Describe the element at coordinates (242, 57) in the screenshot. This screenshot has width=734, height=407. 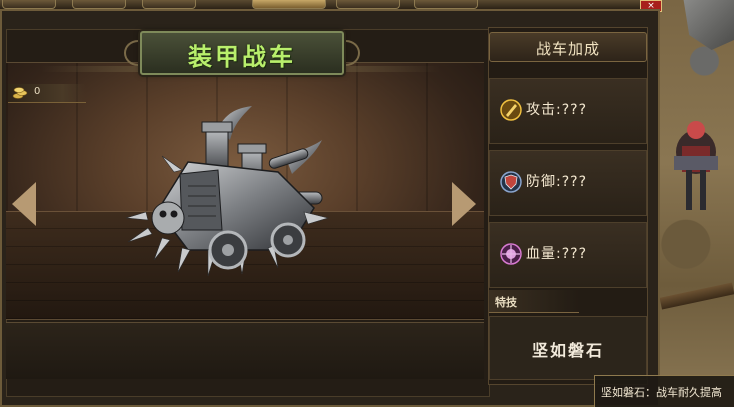
I see `page-title: 装甲战车` at that location.